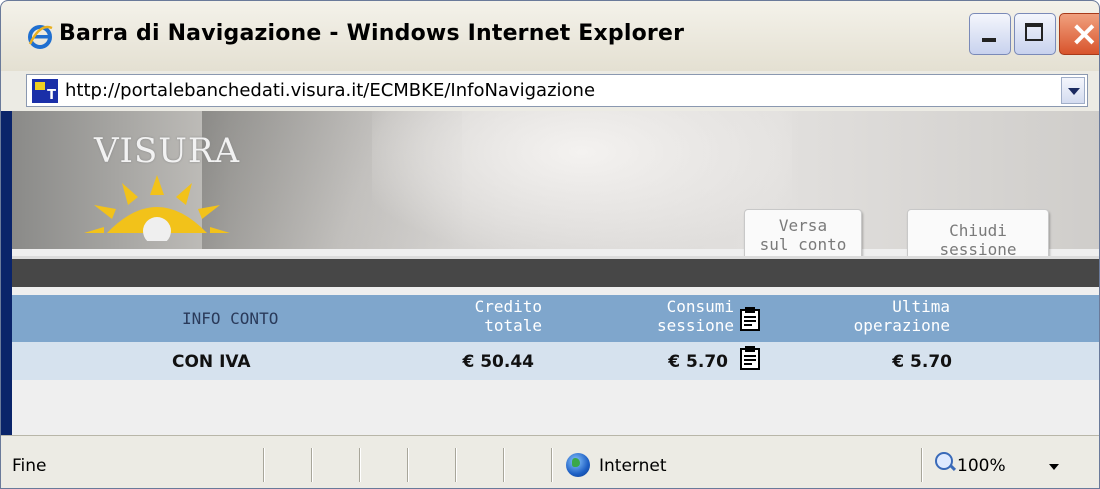 The height and width of the screenshot is (489, 1100). I want to click on versa-line2: sul conto, so click(803, 244).